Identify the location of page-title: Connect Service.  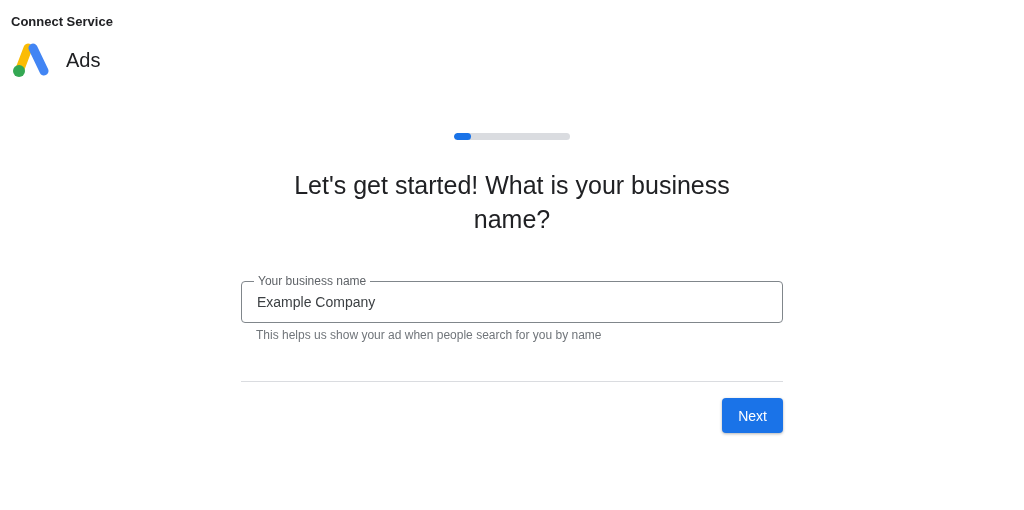
(62, 21).